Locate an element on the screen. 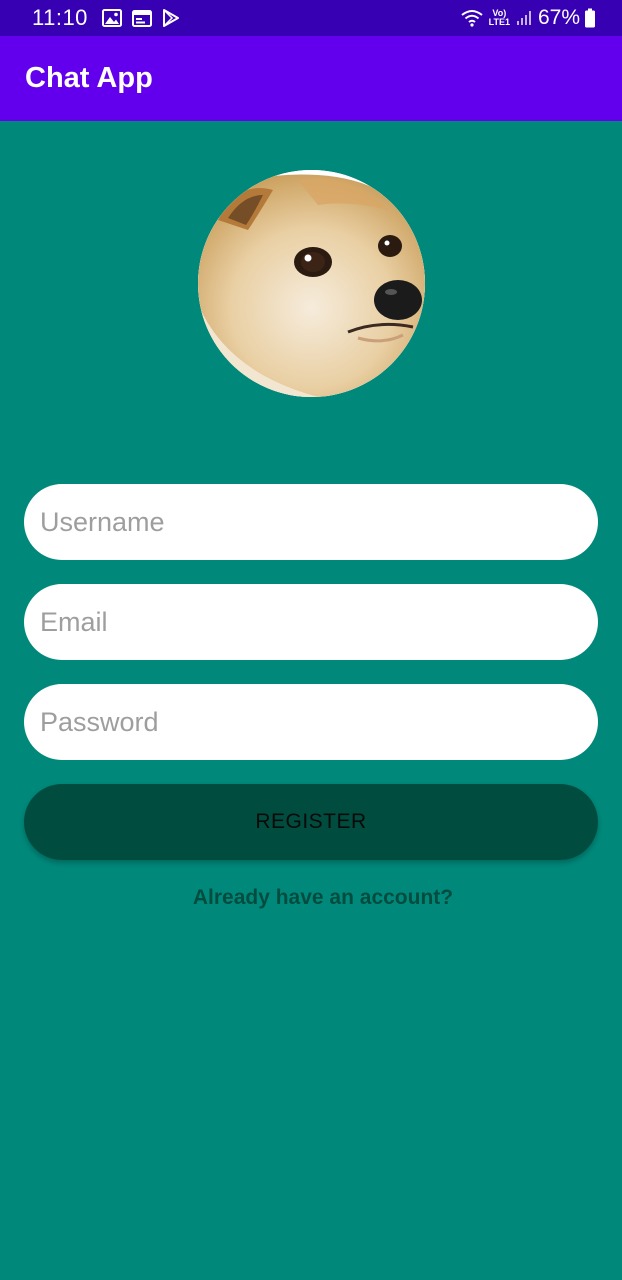 This screenshot has height=1280, width=622. password-input is located at coordinates (311, 722).